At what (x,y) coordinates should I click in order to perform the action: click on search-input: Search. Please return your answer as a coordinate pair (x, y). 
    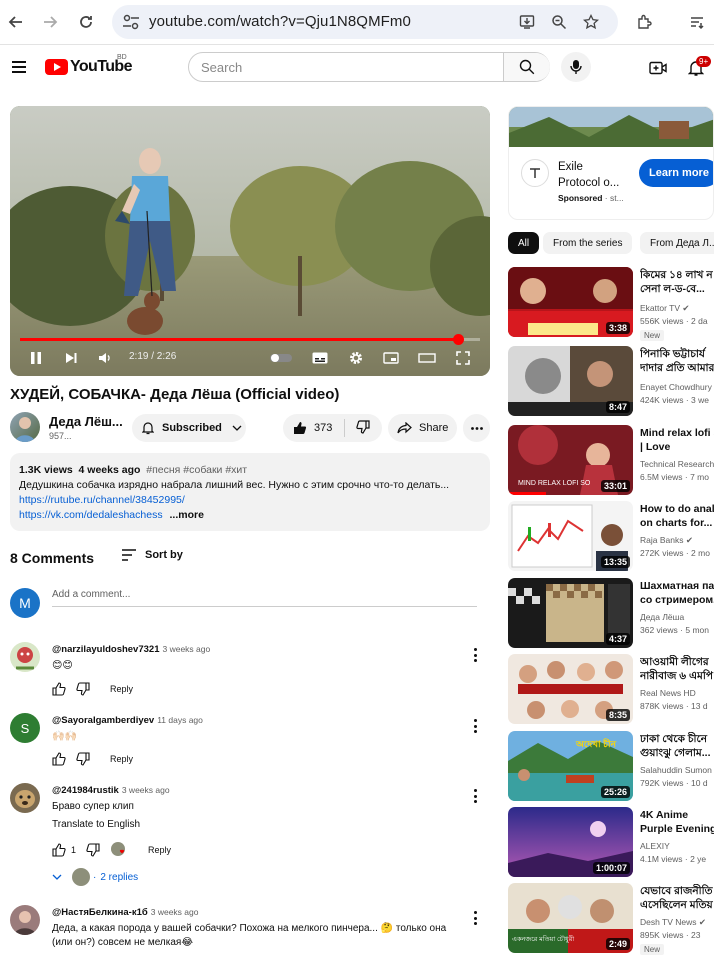
    Looking at the image, I should click on (221, 67).